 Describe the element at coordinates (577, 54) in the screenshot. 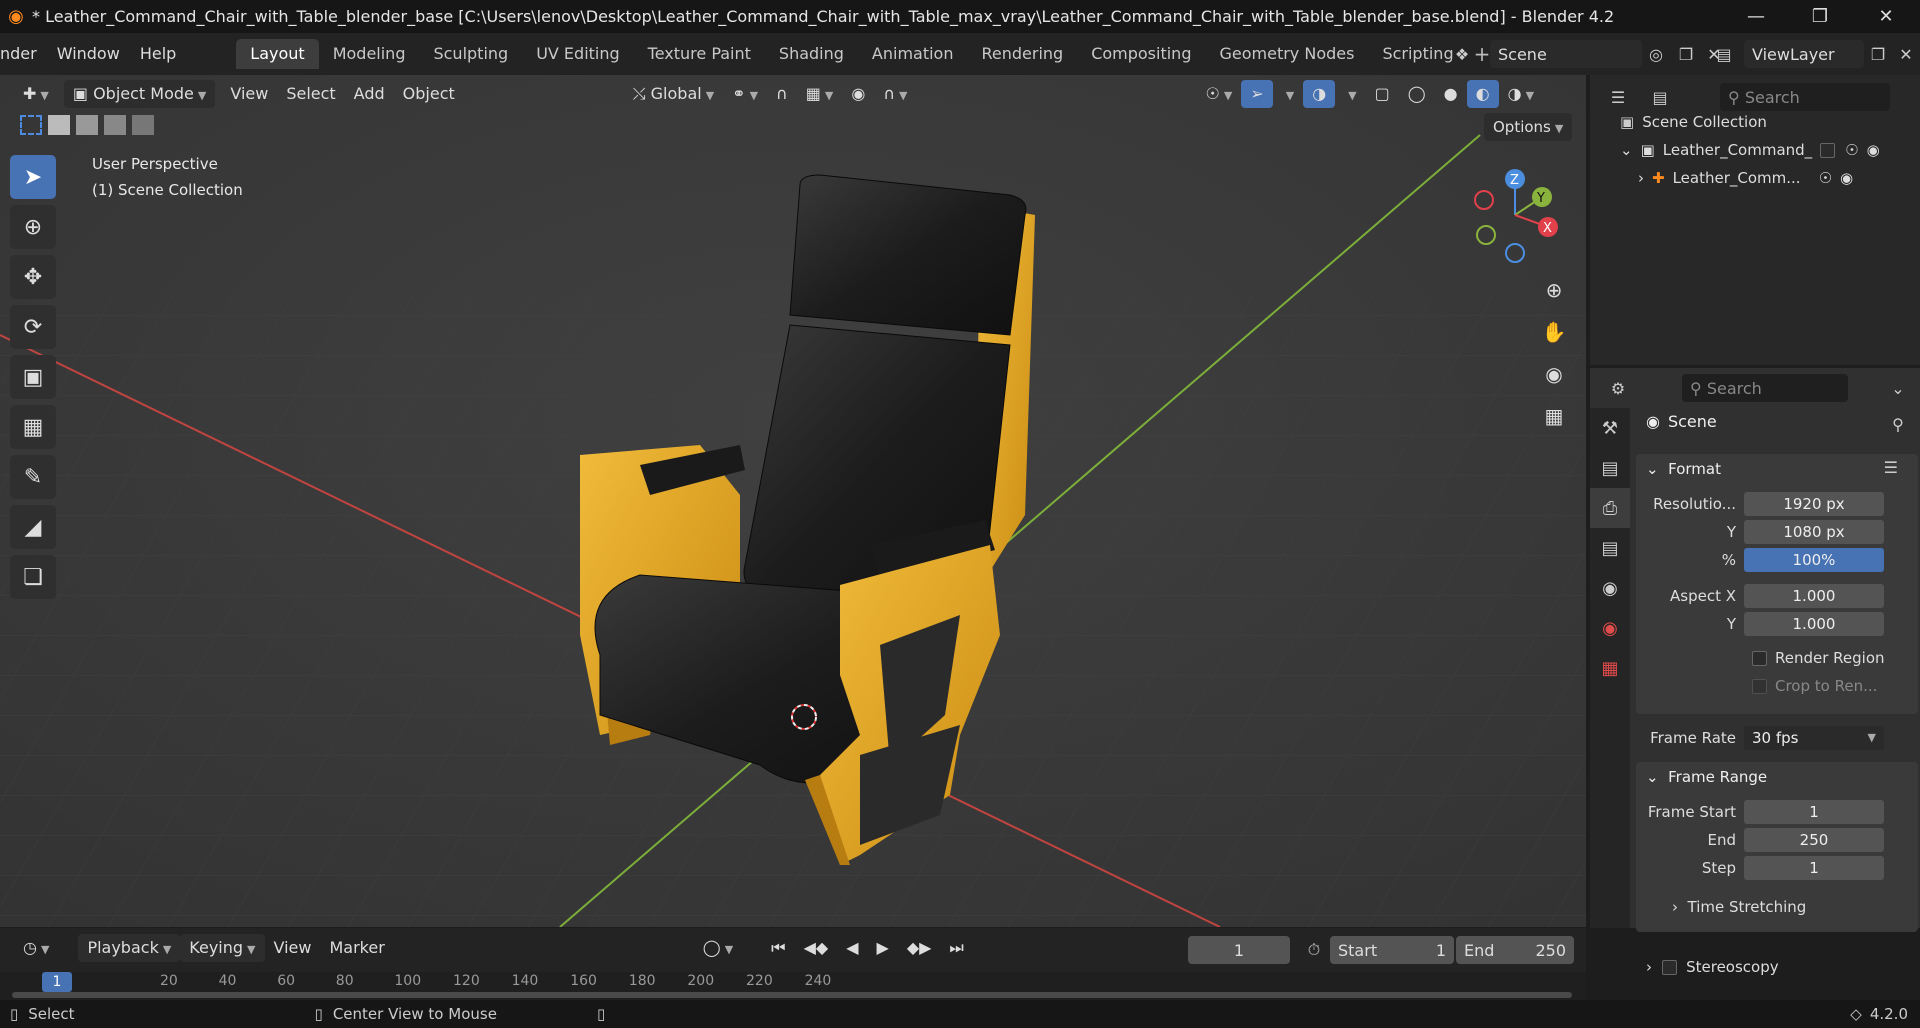

I see `tab-uv-editing: UV Editing` at that location.